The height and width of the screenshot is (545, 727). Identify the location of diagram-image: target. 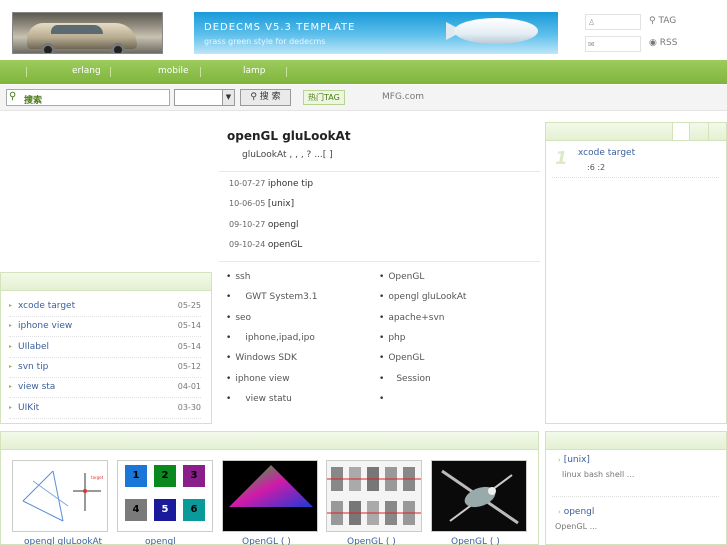
(63, 496).